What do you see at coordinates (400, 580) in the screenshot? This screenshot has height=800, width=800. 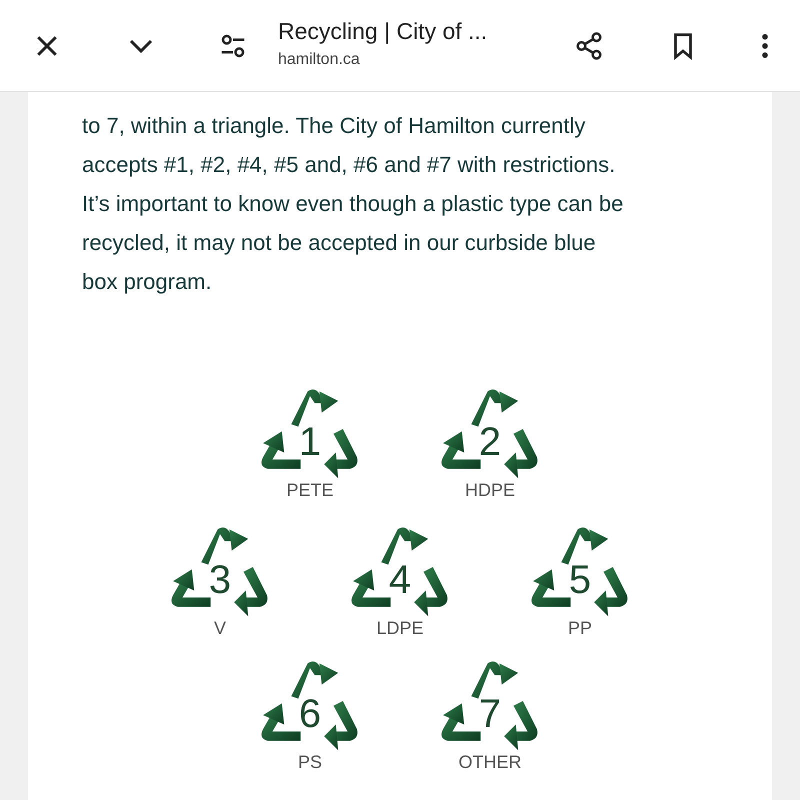 I see `resin-number: 4` at bounding box center [400, 580].